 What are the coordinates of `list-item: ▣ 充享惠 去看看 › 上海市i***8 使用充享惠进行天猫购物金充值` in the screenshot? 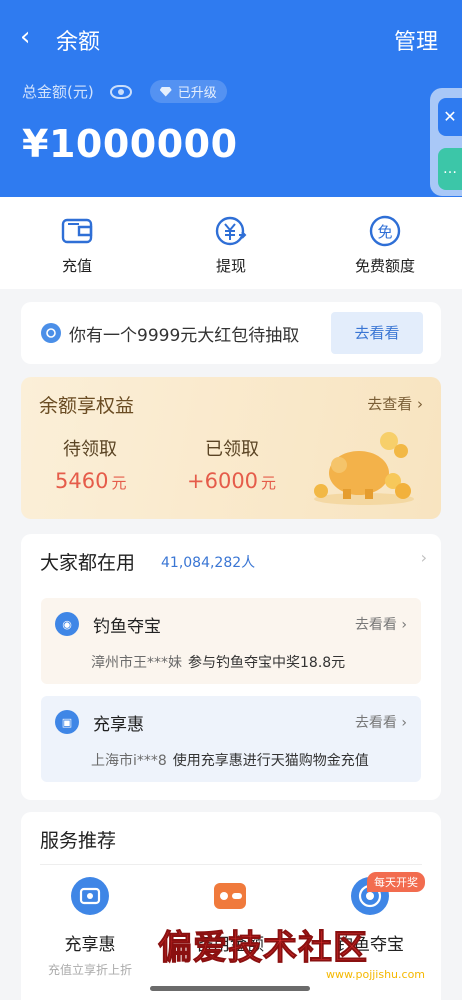 It's located at (231, 739).